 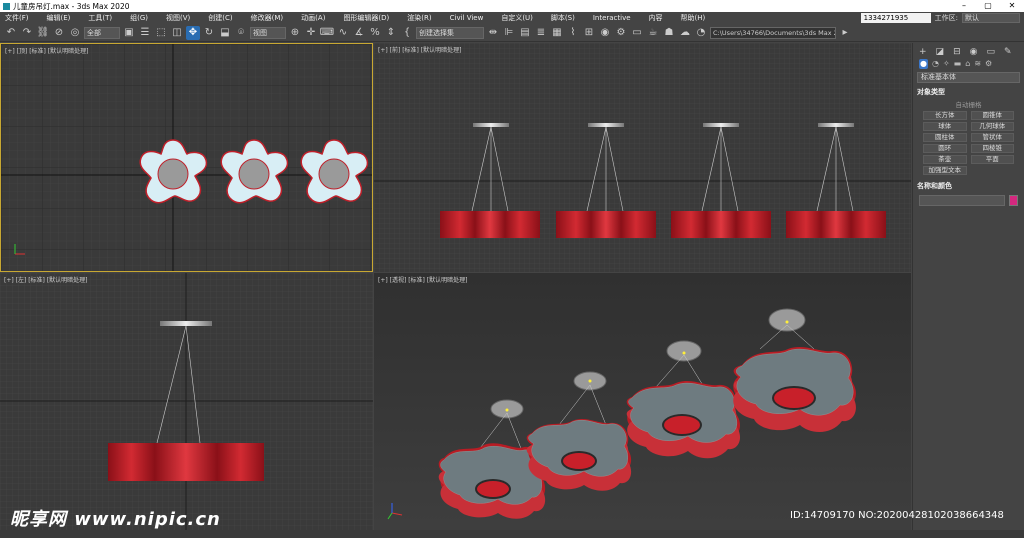 What do you see at coordinates (945, 126) in the screenshot?
I see `sphere-button: 球体` at bounding box center [945, 126].